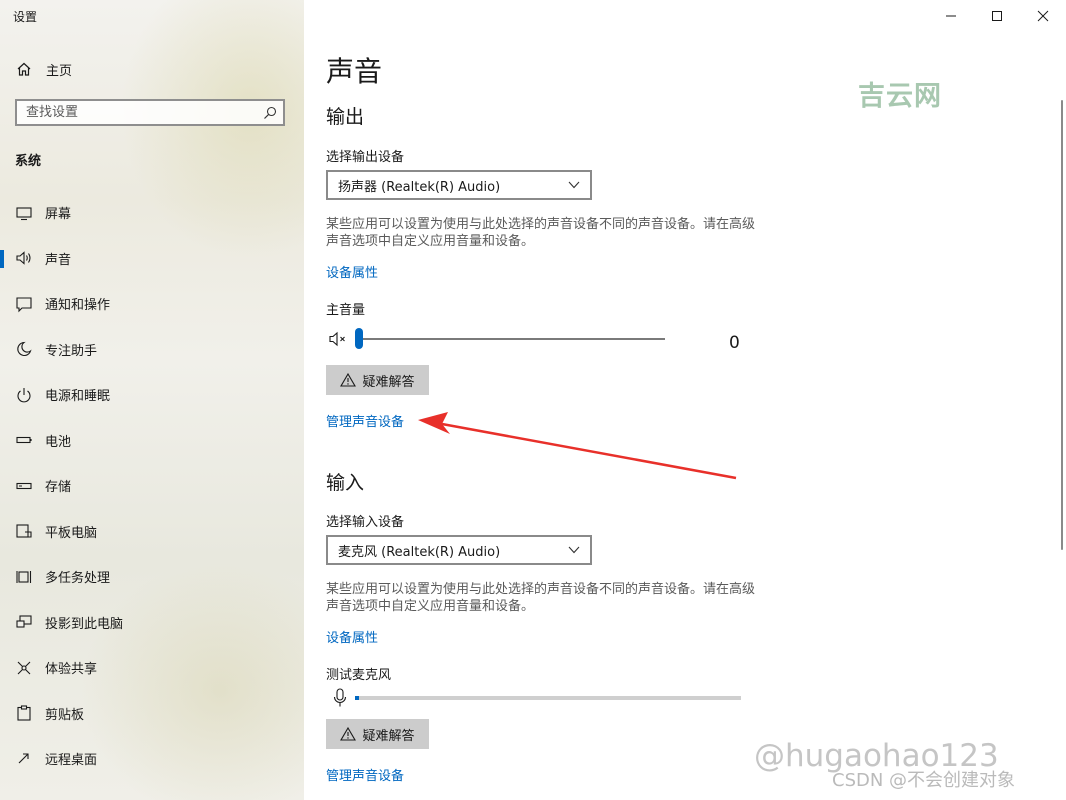  I want to click on sidebar-item-label: 电源和睡眠, so click(78, 397).